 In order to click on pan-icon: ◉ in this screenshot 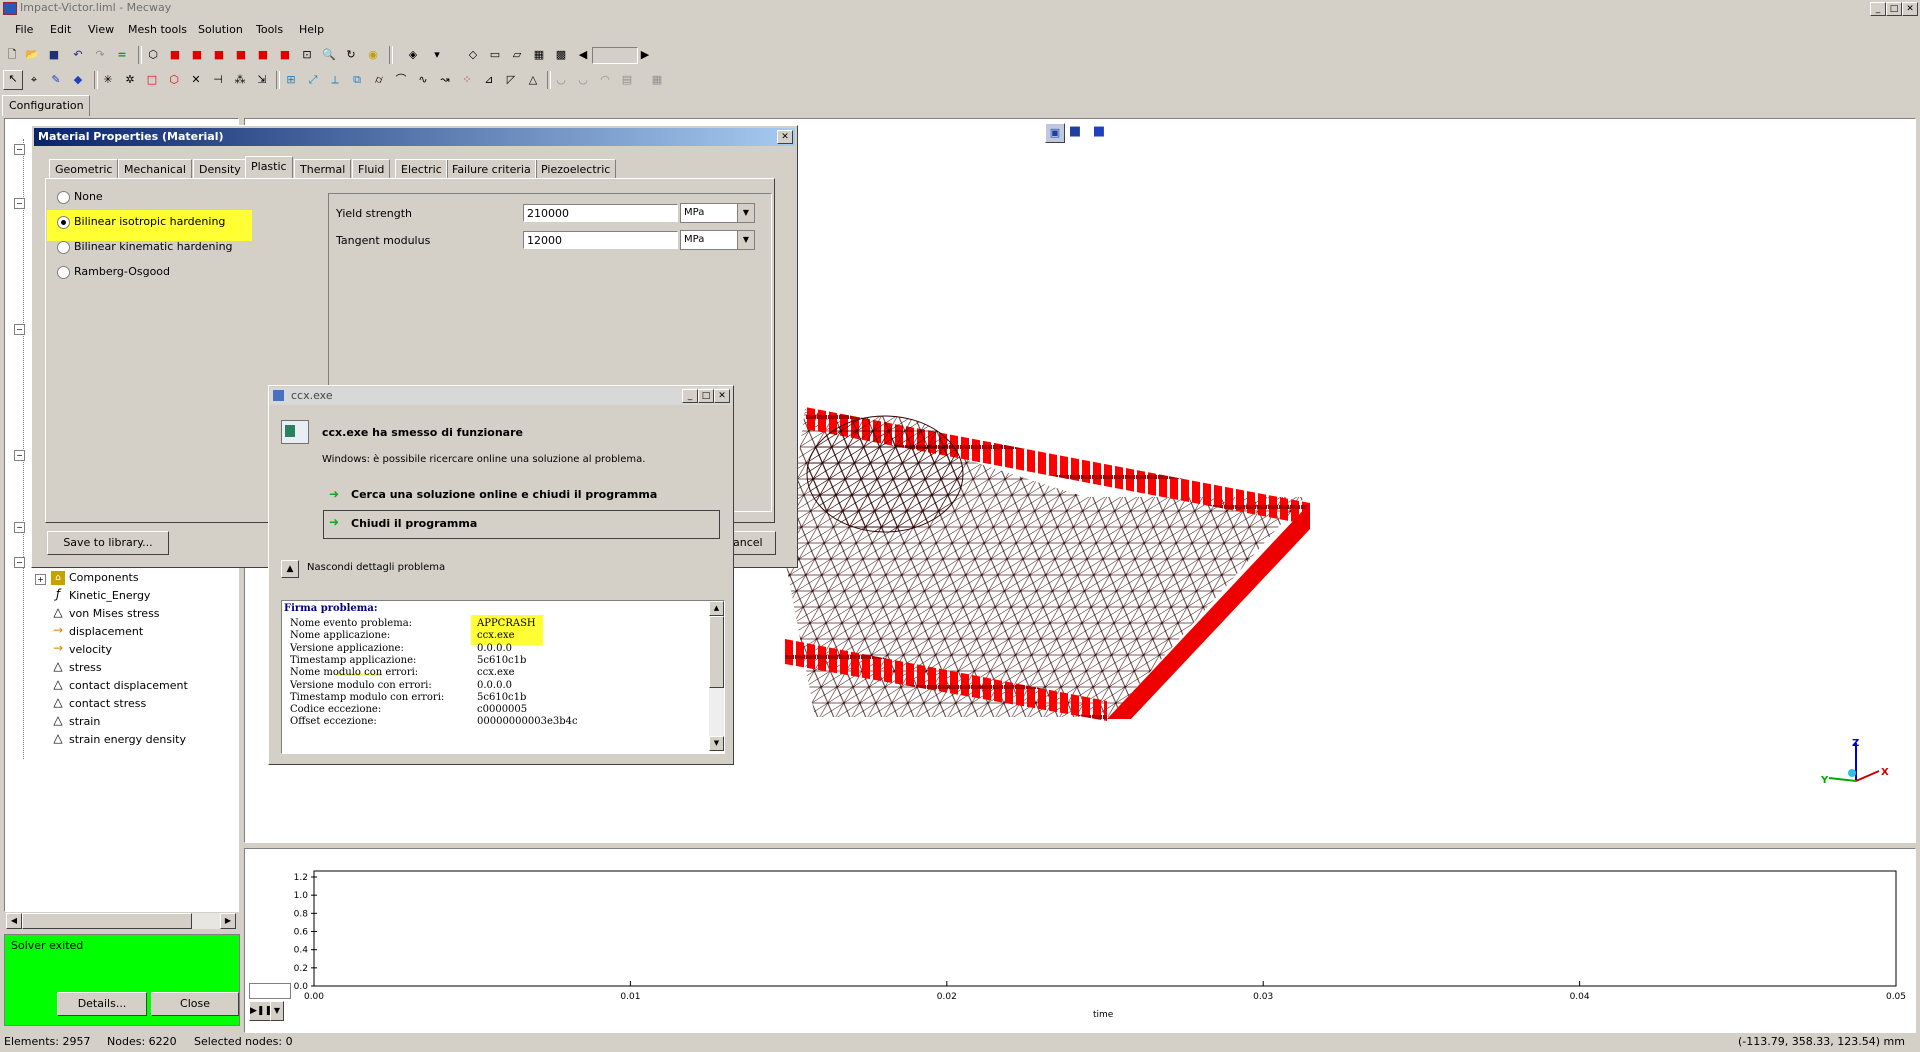, I will do `click(373, 55)`.